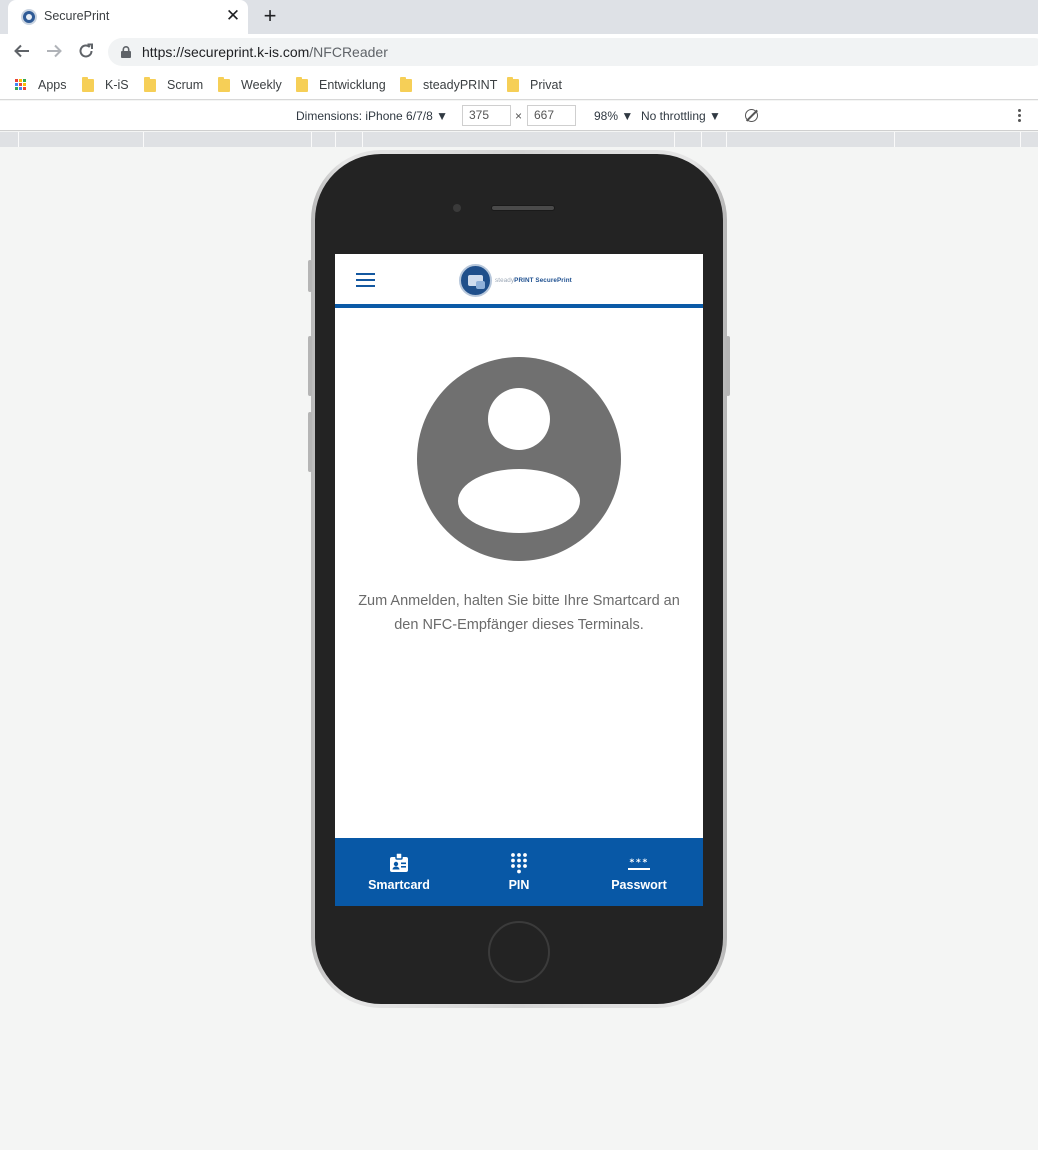  I want to click on address-bar: https://secureprint.k-is.com/NFCReader, so click(573, 52).